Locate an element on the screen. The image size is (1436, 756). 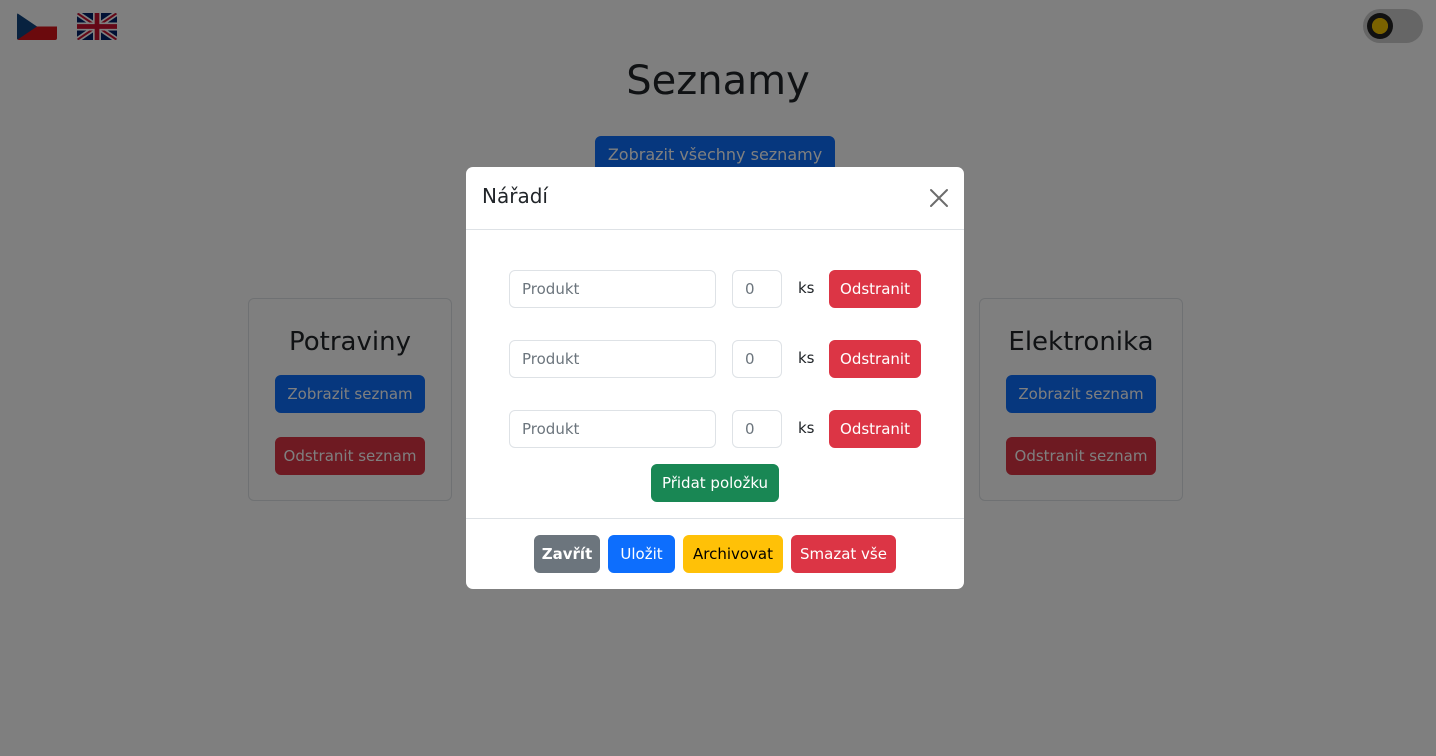
delete-all-button: Smazat vše is located at coordinates (843, 554).